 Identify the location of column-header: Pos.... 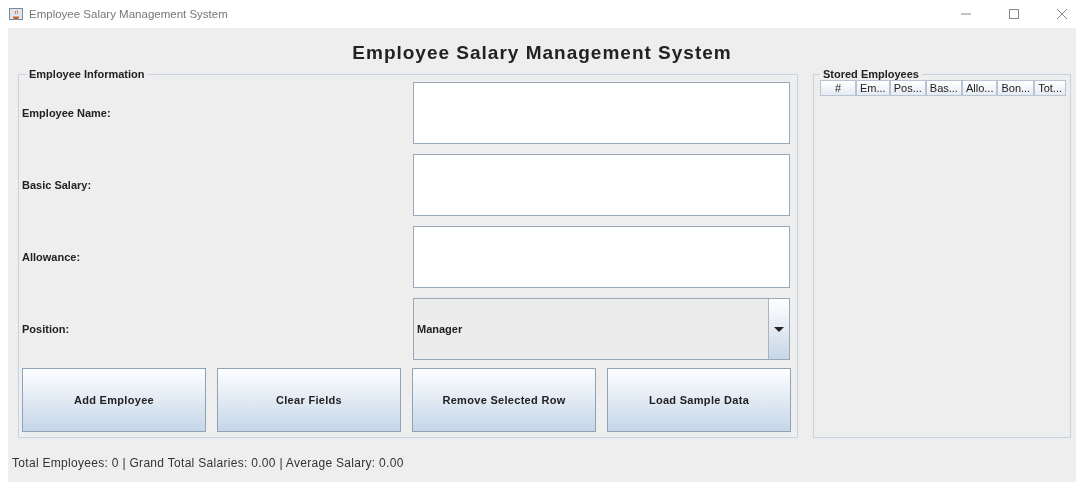
(907, 88).